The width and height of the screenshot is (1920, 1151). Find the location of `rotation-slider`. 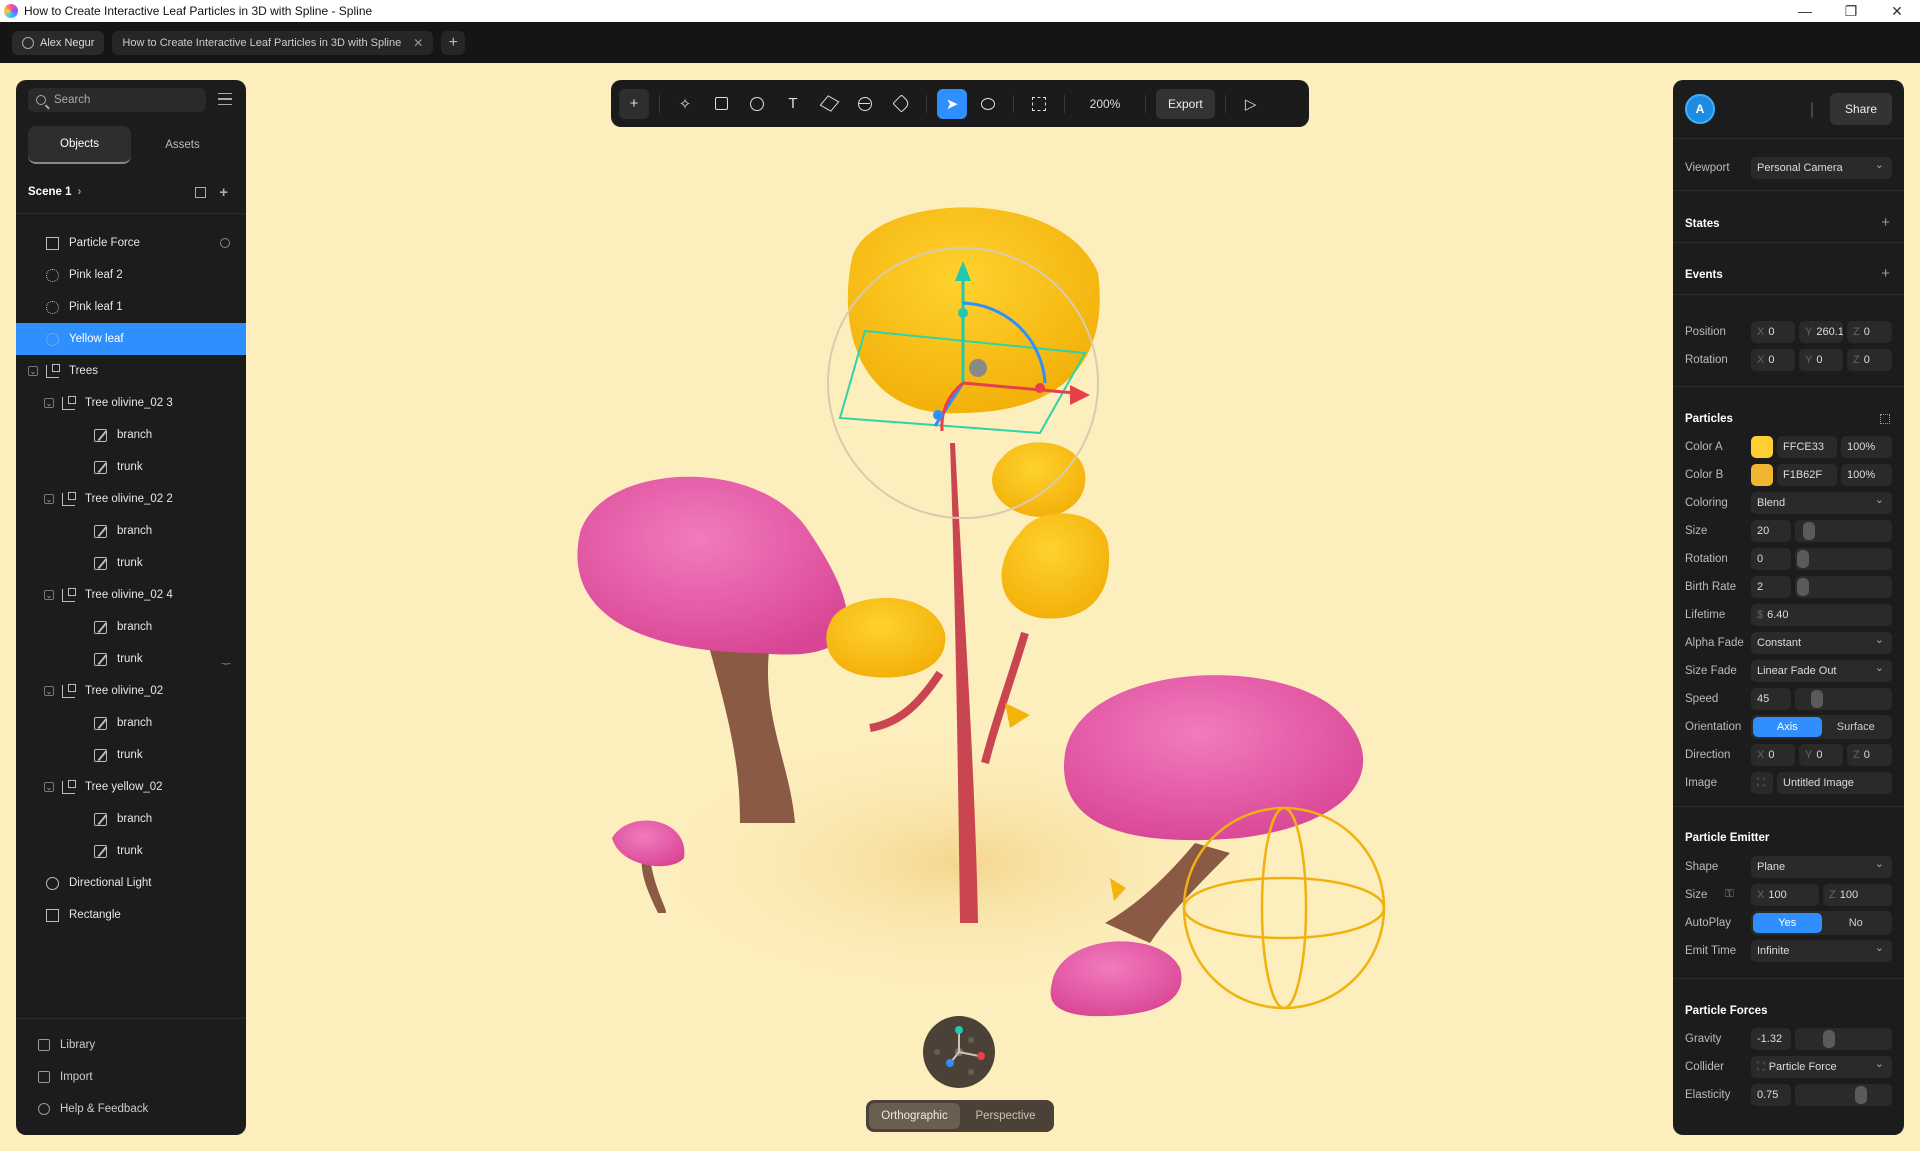

rotation-slider is located at coordinates (1843, 559).